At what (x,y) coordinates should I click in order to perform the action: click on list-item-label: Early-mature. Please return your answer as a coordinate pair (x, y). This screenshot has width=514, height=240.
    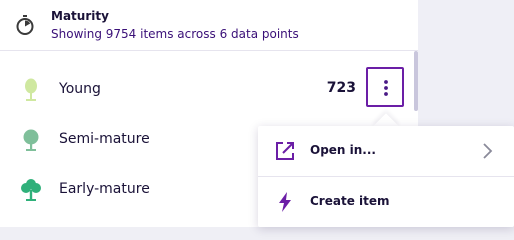
    Looking at the image, I should click on (104, 189).